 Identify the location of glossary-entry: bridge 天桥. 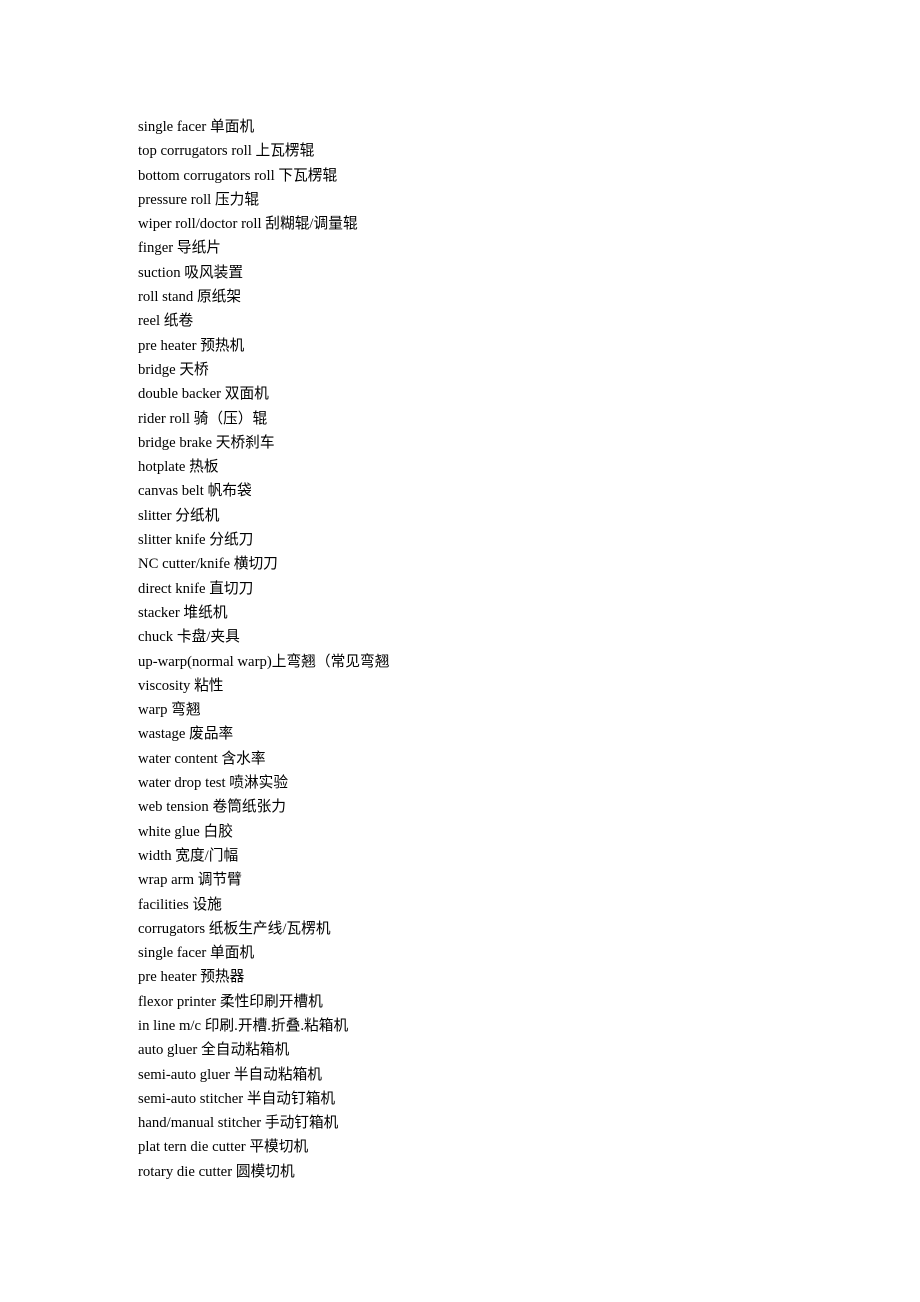
(173, 369).